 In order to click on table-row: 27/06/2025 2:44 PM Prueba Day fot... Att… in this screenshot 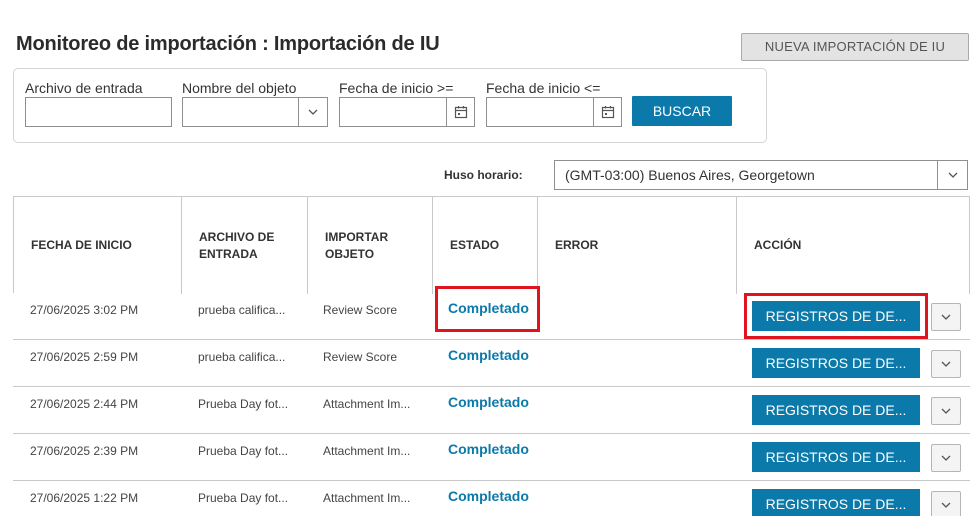, I will do `click(491, 410)`.